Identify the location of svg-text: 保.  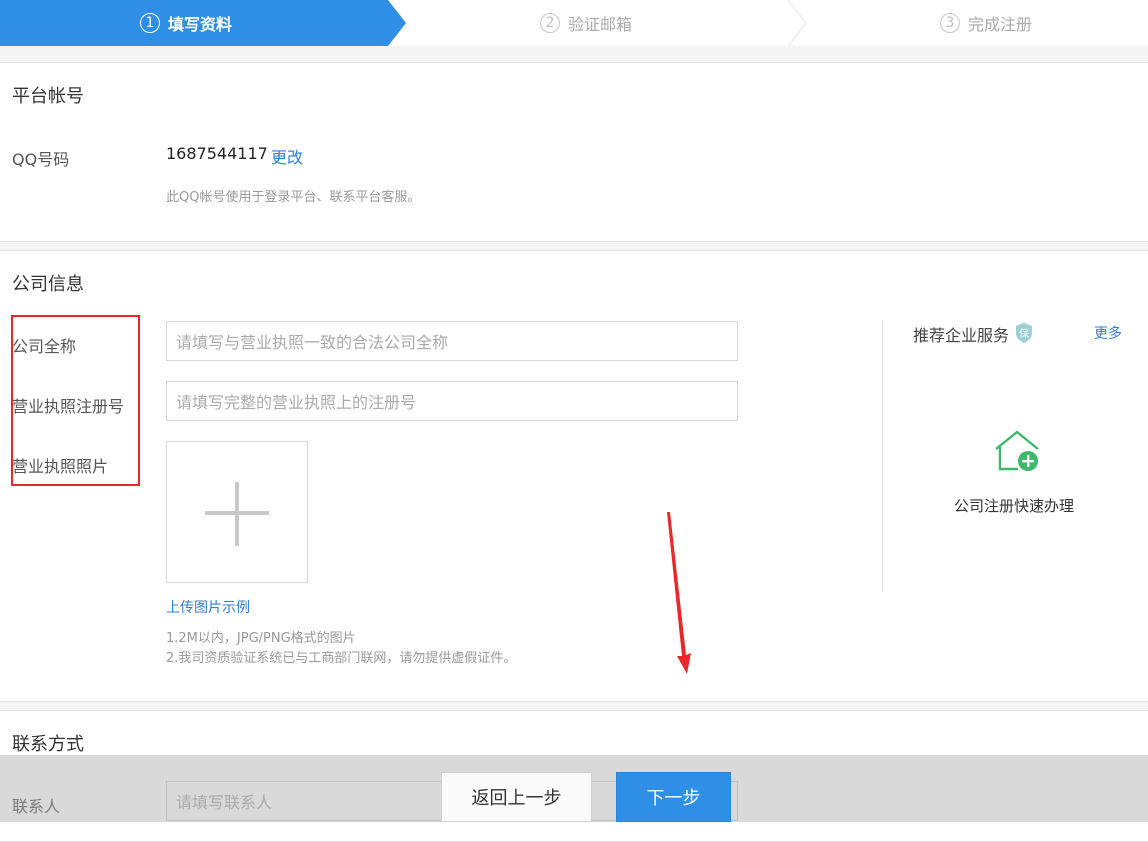
(1024, 333).